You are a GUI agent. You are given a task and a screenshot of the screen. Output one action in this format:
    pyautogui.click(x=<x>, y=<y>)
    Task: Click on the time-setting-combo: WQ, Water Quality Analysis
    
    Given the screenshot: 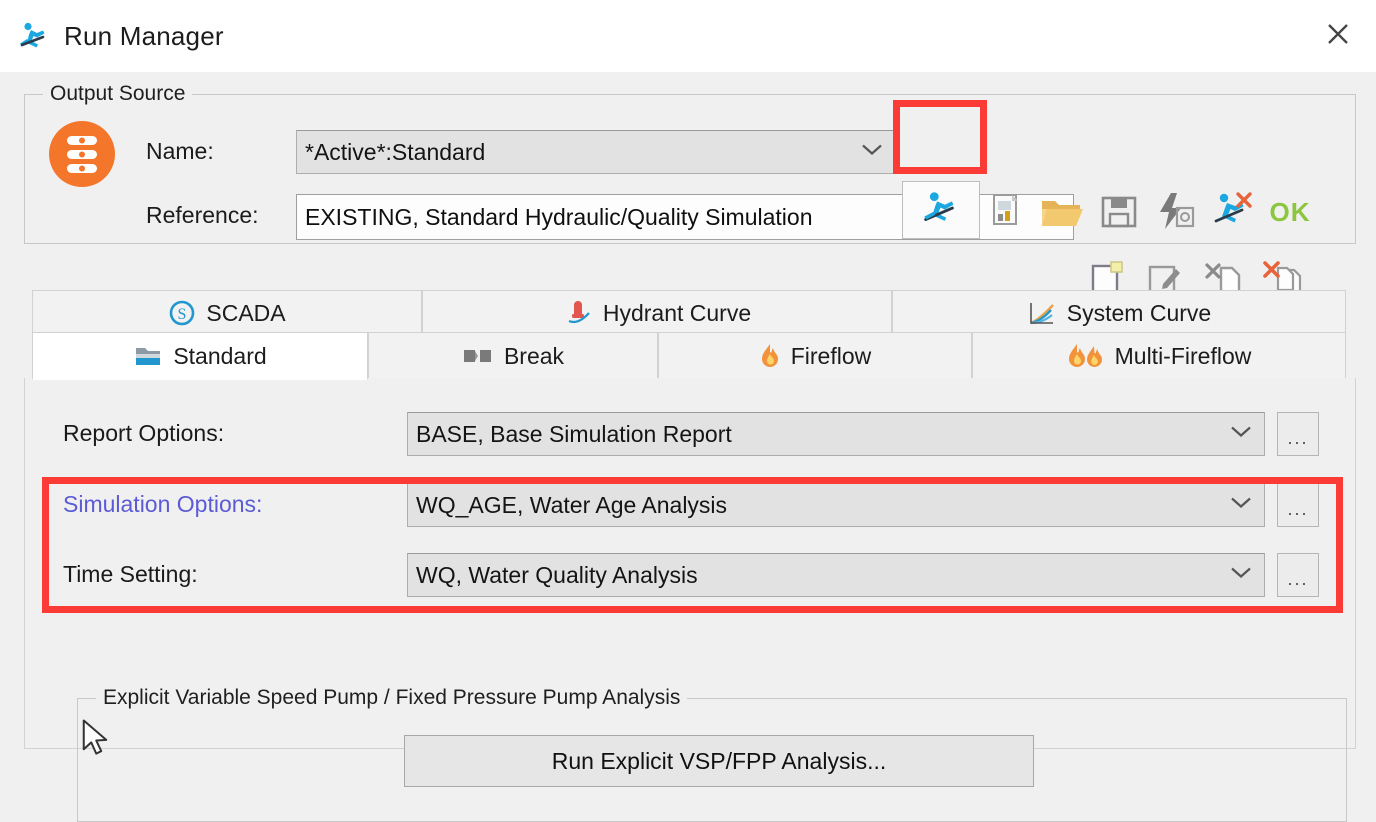 What is the action you would take?
    pyautogui.click(x=836, y=575)
    